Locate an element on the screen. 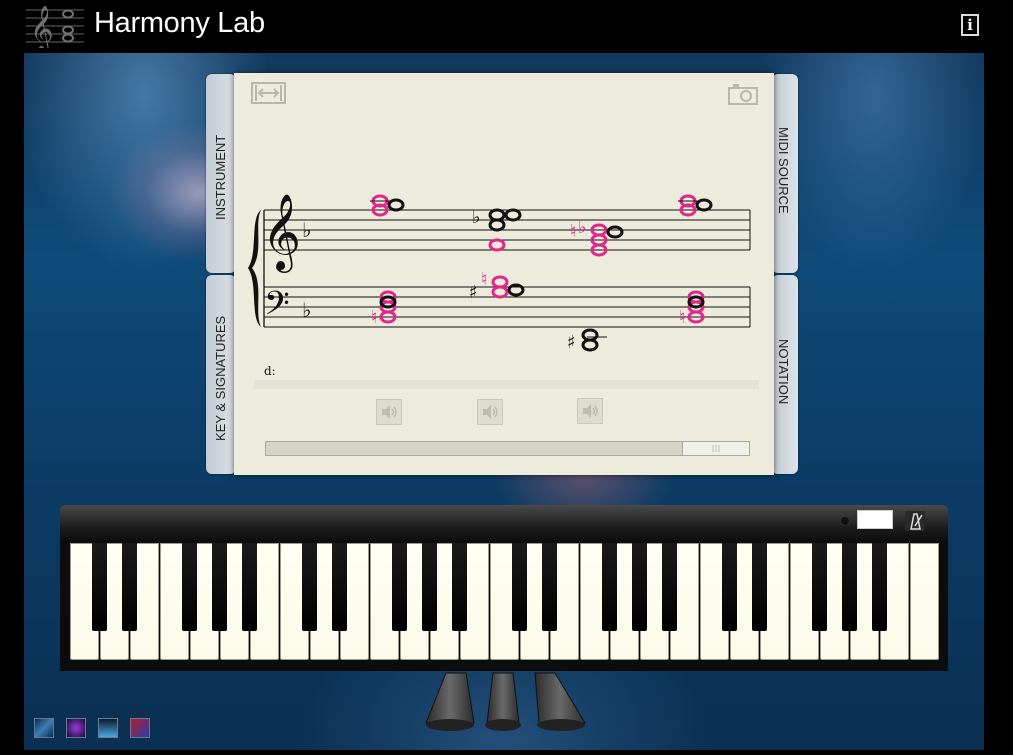  tab-instrument: INSTRUMENT is located at coordinates (221, 173).